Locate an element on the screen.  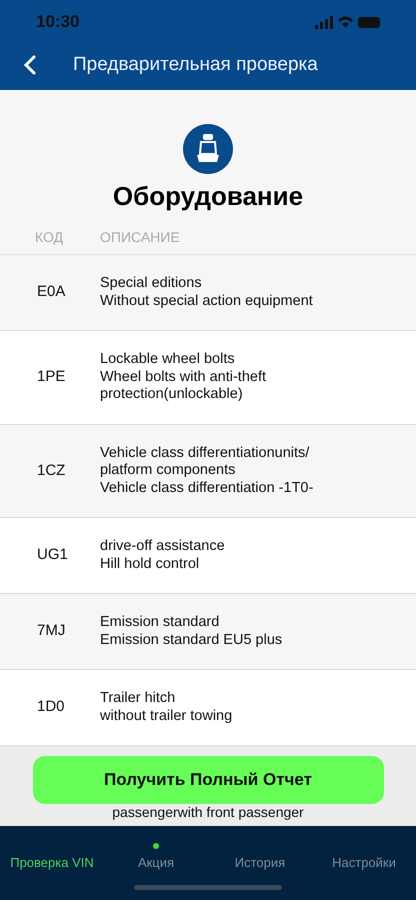
code-cell-text: UG1 is located at coordinates (52, 555).